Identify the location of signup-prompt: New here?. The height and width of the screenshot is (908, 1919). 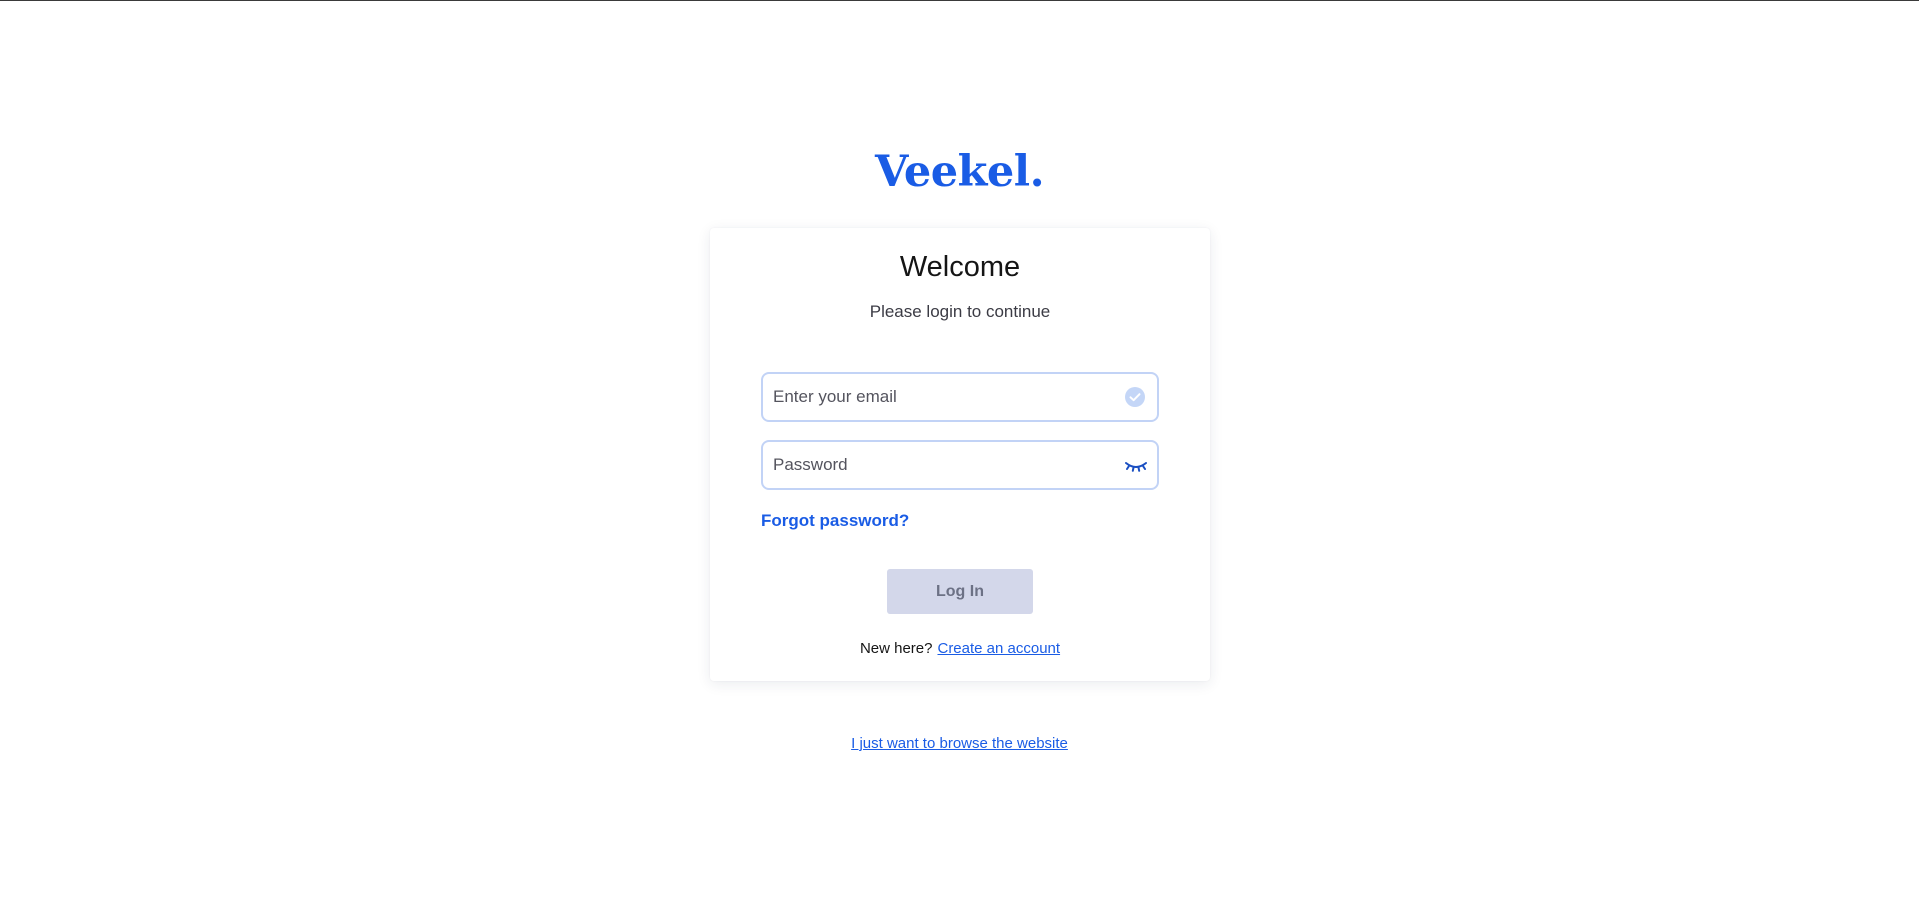
(896, 648).